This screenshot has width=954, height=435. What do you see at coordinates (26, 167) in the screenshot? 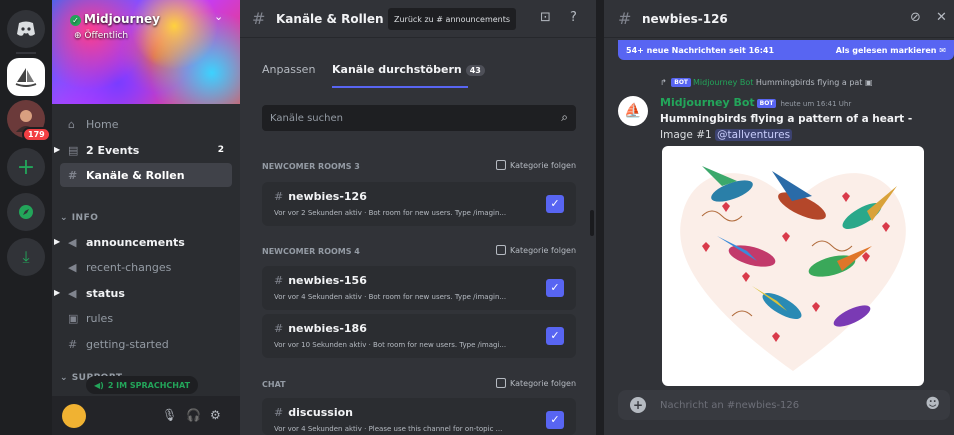
I see `add-server-icon: +` at bounding box center [26, 167].